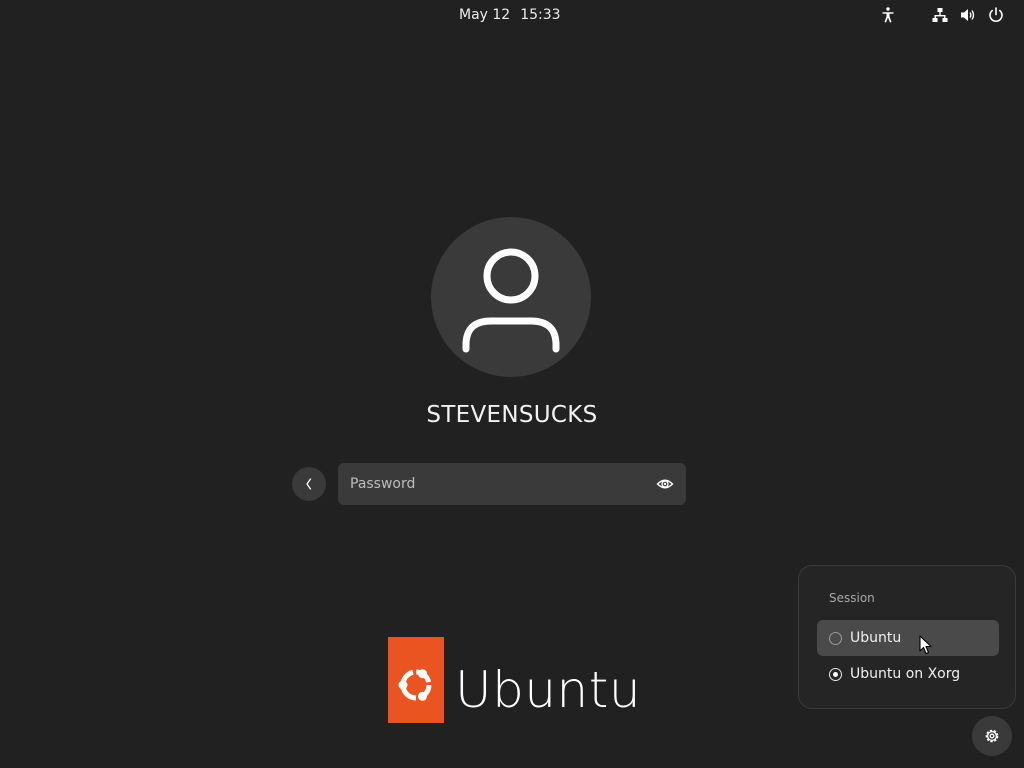 The width and height of the screenshot is (1024, 768). I want to click on password-input, so click(488, 484).